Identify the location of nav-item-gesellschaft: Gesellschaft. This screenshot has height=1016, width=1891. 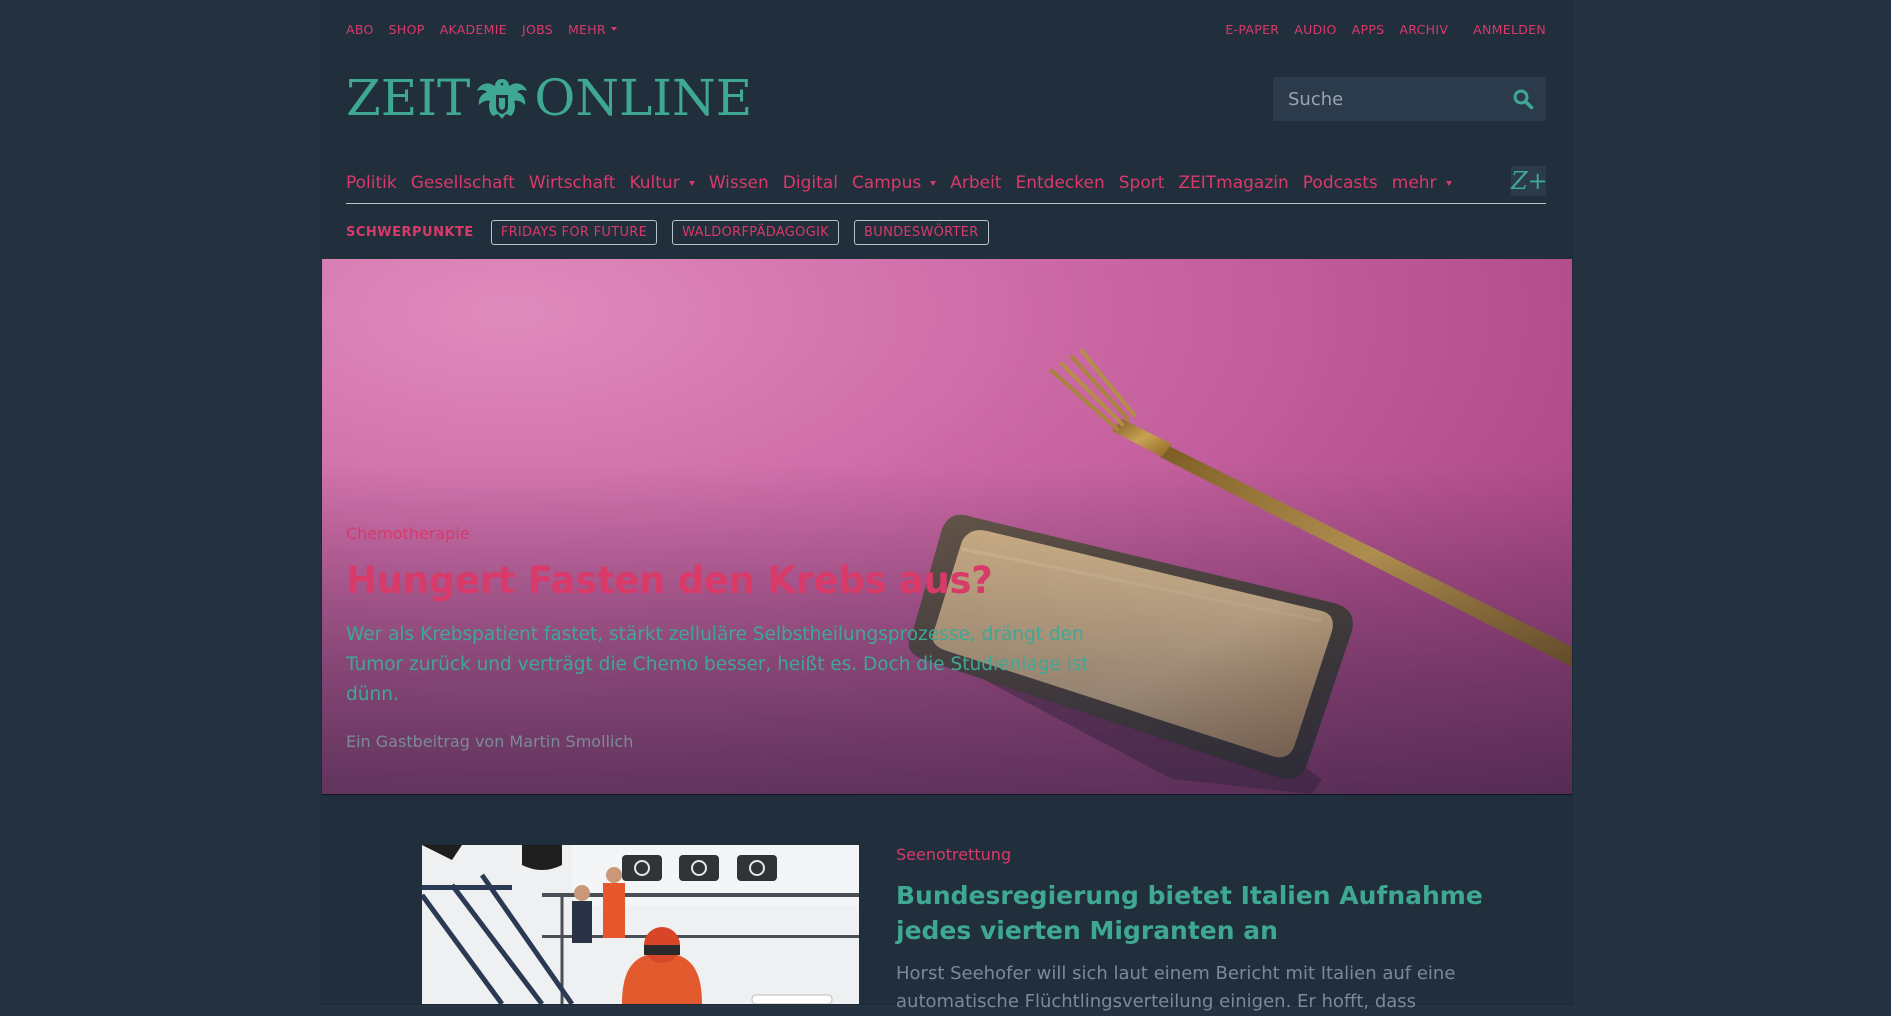
(463, 183).